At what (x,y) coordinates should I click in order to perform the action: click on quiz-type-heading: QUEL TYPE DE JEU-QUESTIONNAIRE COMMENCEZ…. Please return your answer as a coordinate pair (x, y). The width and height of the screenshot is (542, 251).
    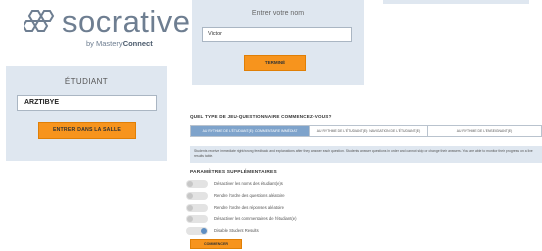
    Looking at the image, I should click on (261, 116).